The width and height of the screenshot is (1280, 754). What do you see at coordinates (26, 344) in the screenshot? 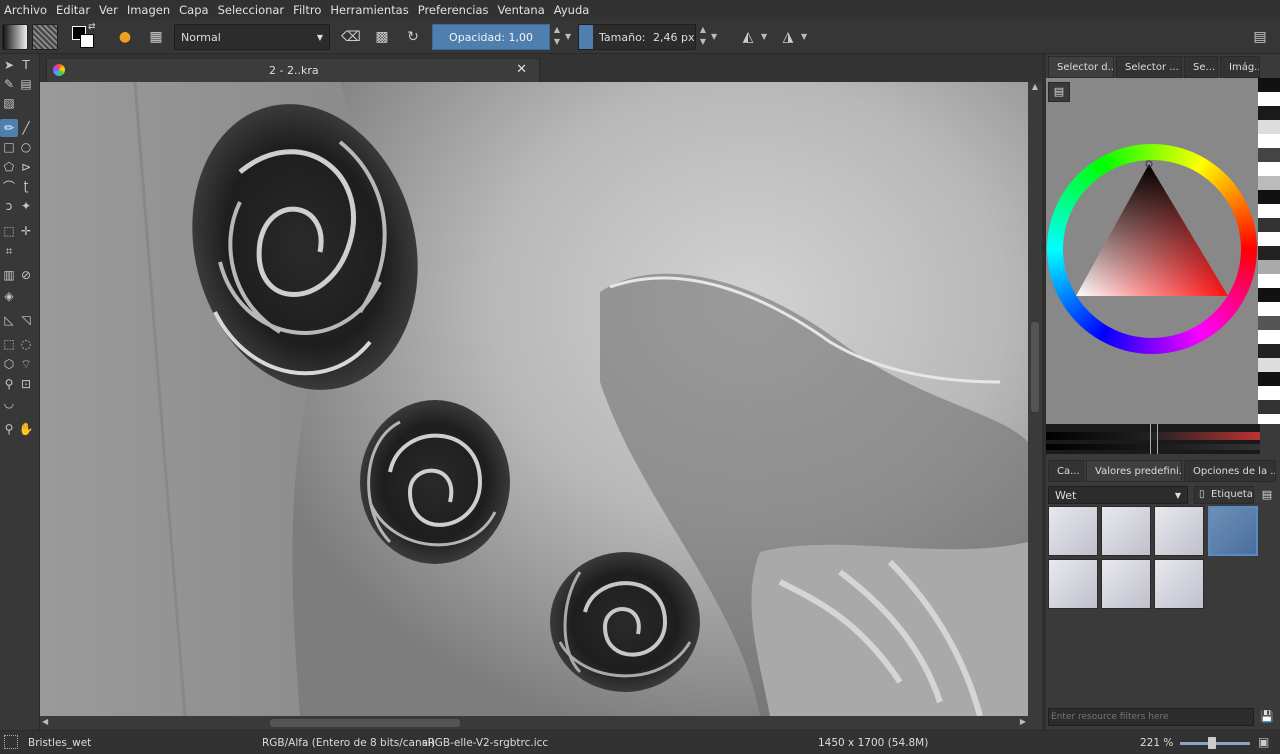
I see `ellipse-select-tool-icon: ◌` at bounding box center [26, 344].